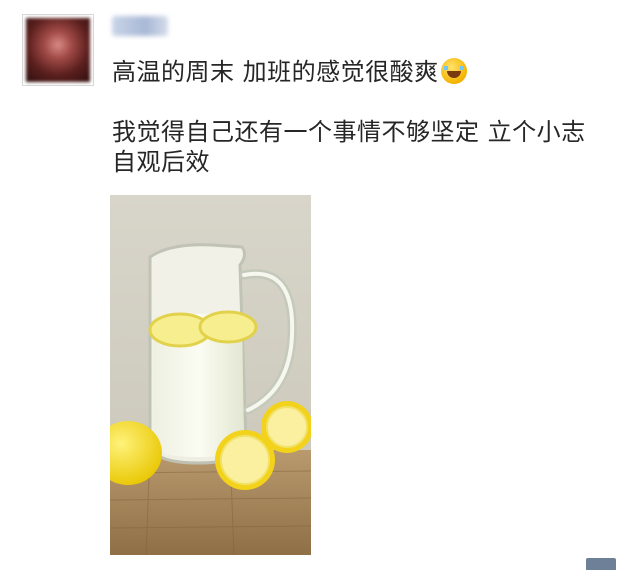 This screenshot has height=570, width=622. Describe the element at coordinates (140, 26) in the screenshot. I see `username-blurred` at that location.